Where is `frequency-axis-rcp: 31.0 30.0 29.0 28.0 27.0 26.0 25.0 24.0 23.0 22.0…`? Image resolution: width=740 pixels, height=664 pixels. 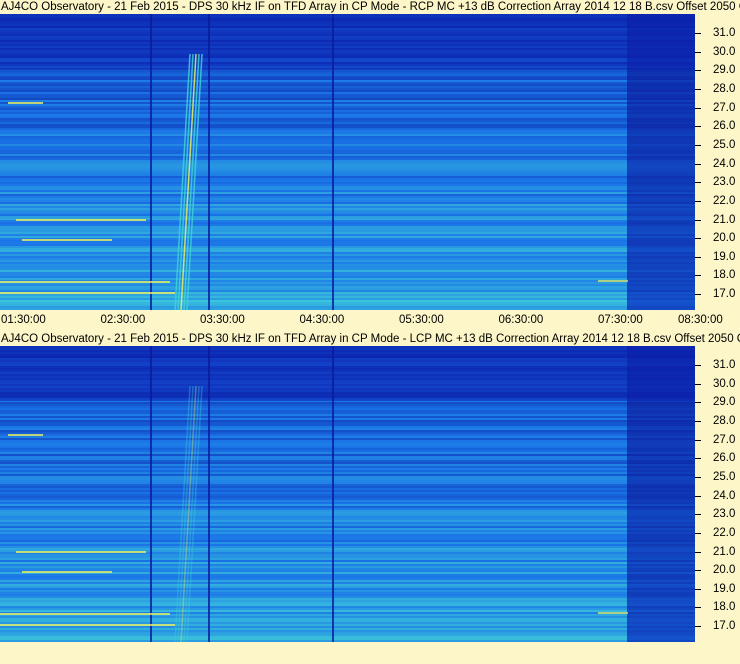 frequency-axis-rcp: 31.0 30.0 29.0 28.0 27.0 26.0 25.0 24.0 23.0 22.0… is located at coordinates (717, 162).